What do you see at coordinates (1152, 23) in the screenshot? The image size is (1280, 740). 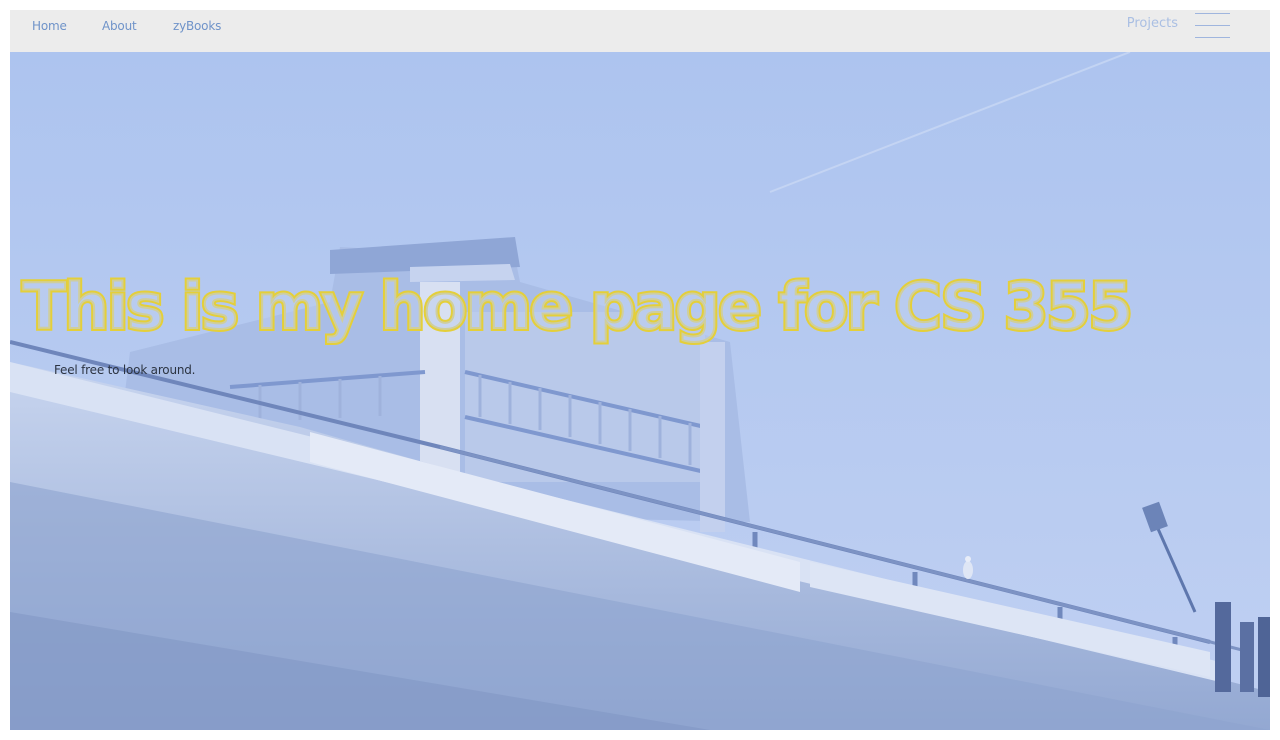 I see `nav-projects-link: Projects` at bounding box center [1152, 23].